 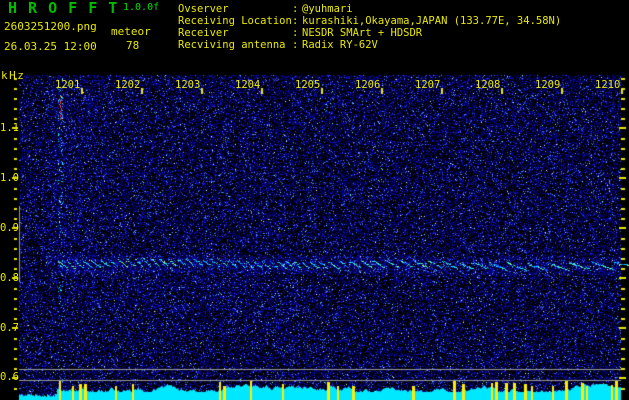 I want to click on info-row-receiver: Receiver : NESDR SMArt + HDSDR, so click(x=369, y=33).